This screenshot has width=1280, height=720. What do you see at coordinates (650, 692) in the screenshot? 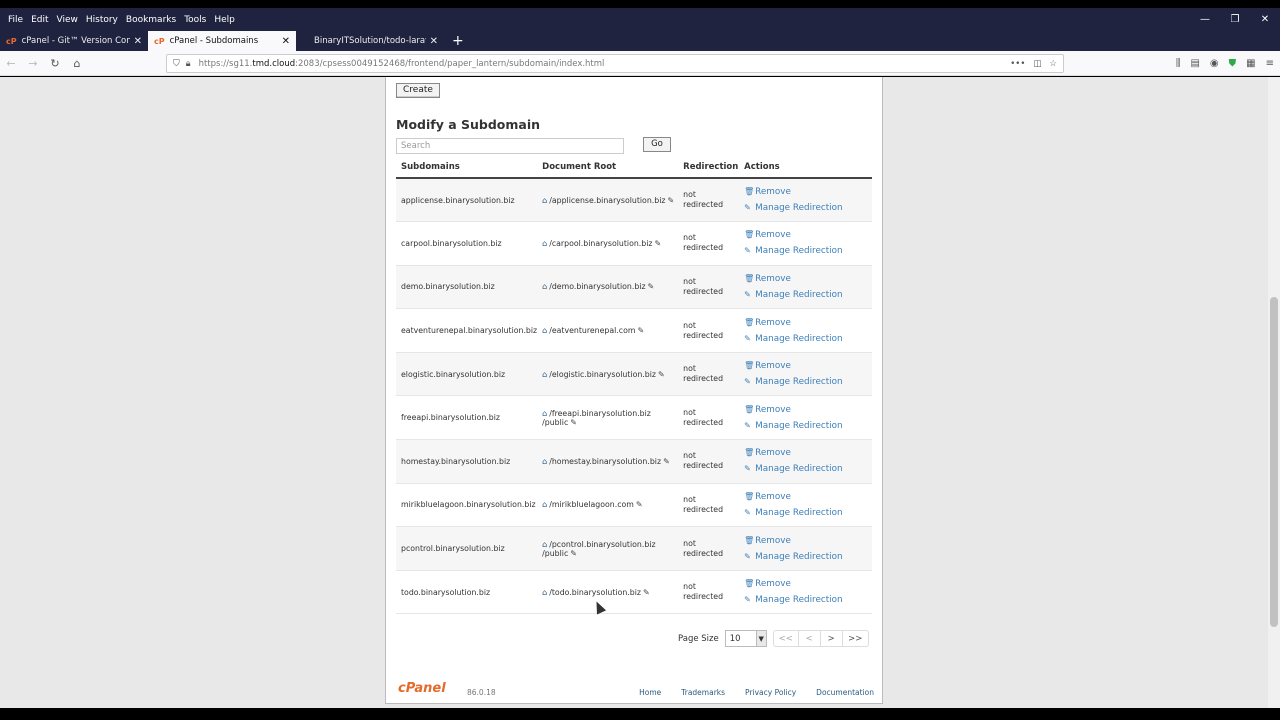
I see `footer-link-home: Home` at bounding box center [650, 692].